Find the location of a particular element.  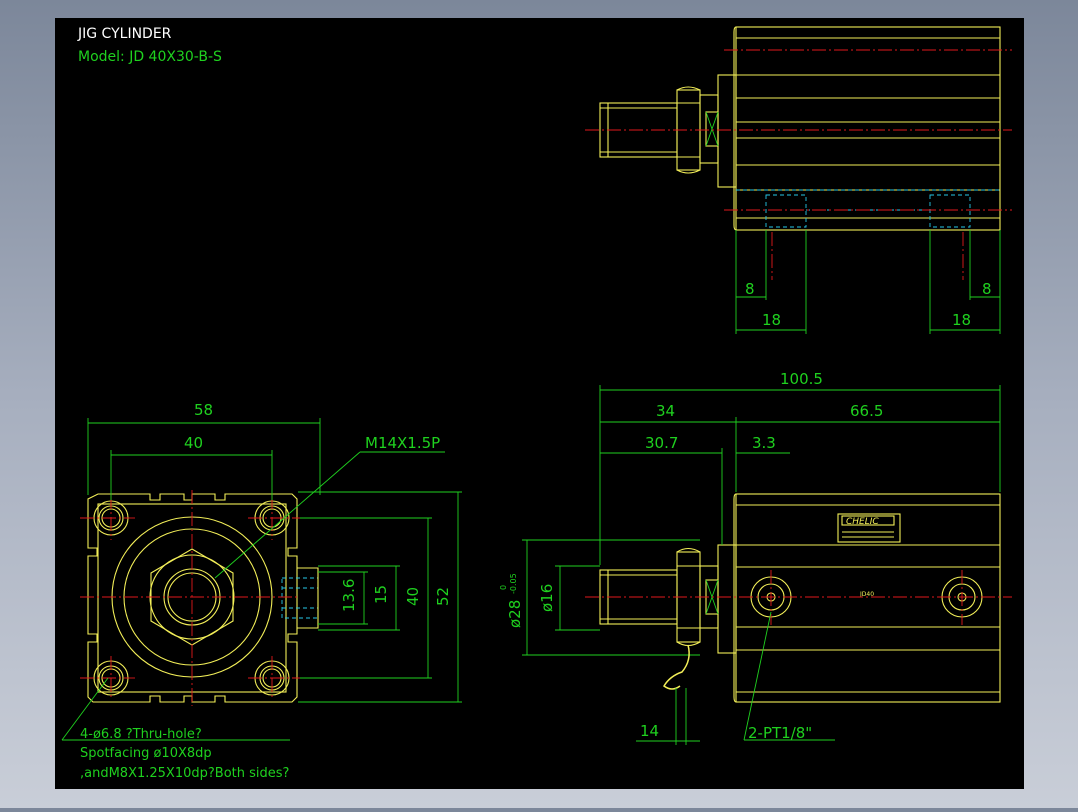

dim-front-13-6: 13.6 is located at coordinates (349, 595).